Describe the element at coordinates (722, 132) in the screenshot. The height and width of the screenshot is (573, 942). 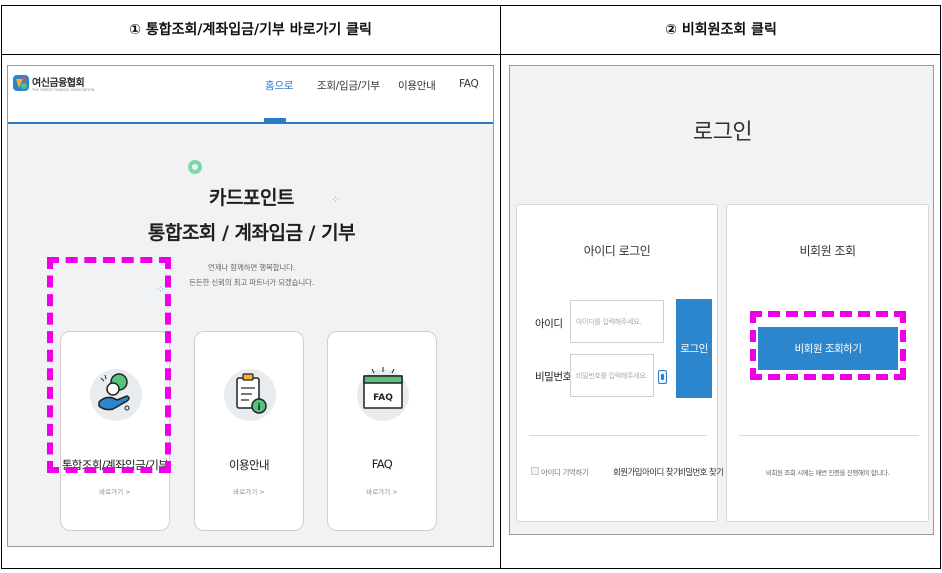
I see `login-page-title: 로그인` at that location.